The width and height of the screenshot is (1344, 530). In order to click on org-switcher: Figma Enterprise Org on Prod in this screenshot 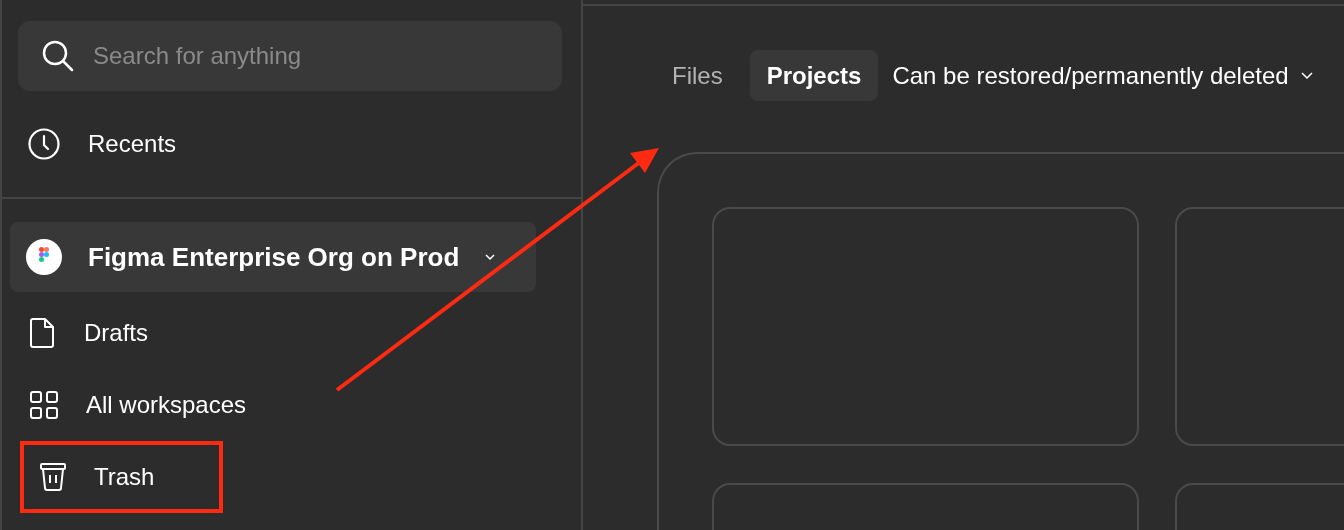, I will do `click(273, 257)`.